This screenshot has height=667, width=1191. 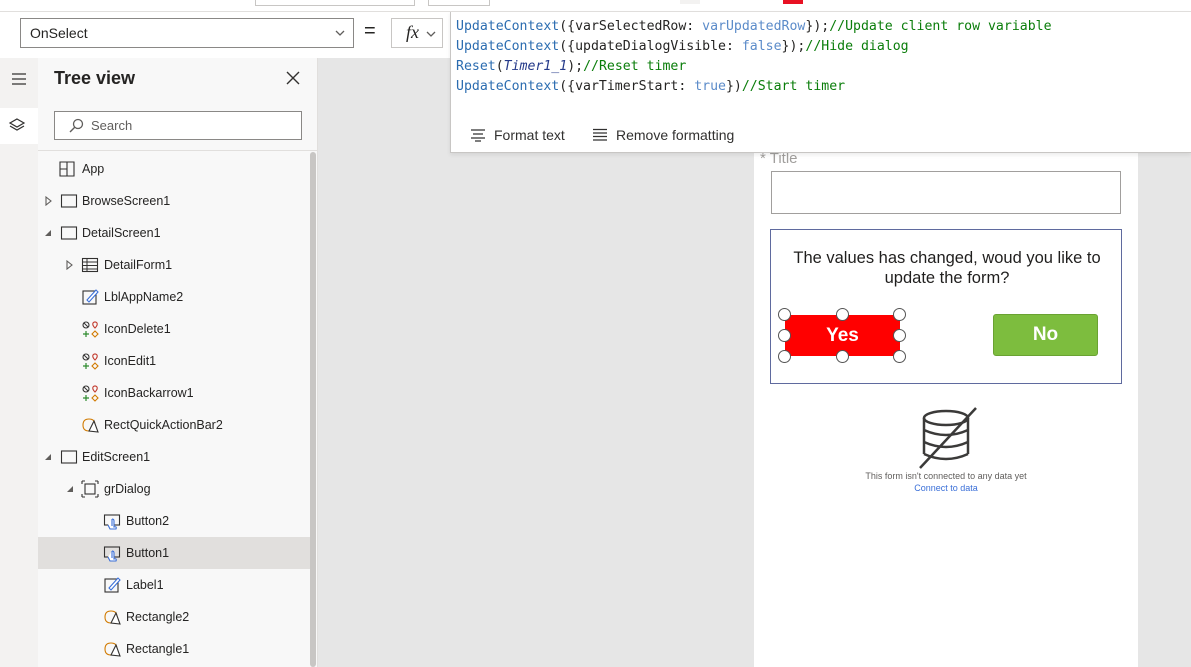 I want to click on toolbar-color-swatch-partial, so click(x=793, y=2).